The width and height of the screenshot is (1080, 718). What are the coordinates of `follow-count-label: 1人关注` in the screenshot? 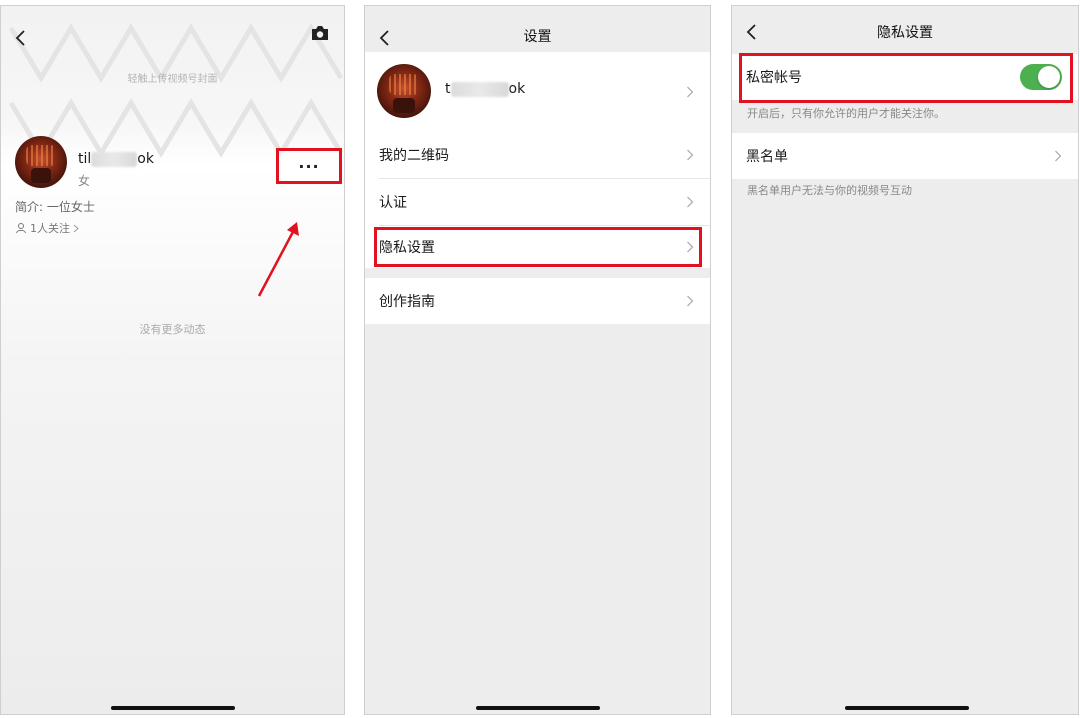 It's located at (50, 228).